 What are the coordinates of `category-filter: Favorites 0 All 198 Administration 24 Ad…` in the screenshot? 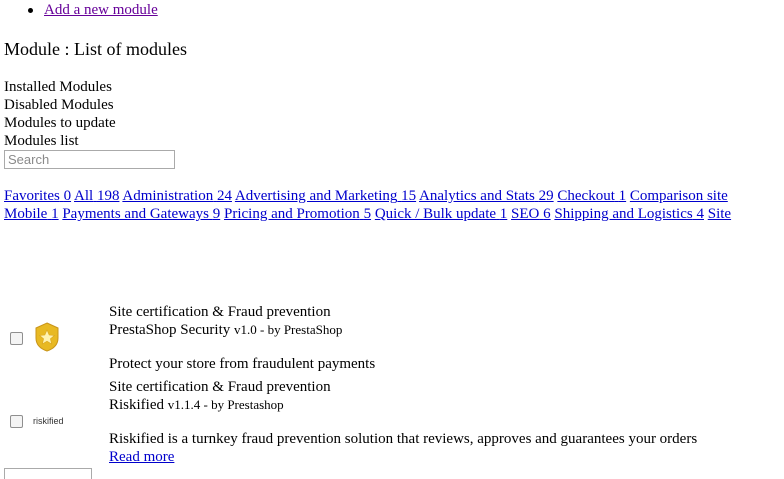 It's located at (394, 205).